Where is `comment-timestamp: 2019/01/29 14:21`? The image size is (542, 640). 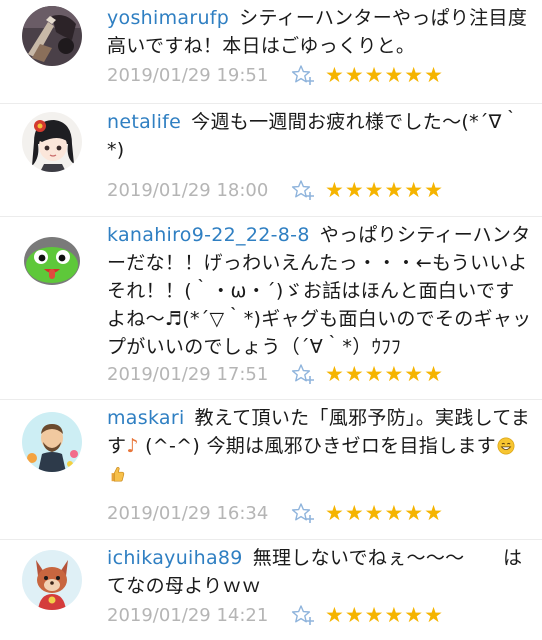 comment-timestamp: 2019/01/29 14:21 is located at coordinates (188, 615).